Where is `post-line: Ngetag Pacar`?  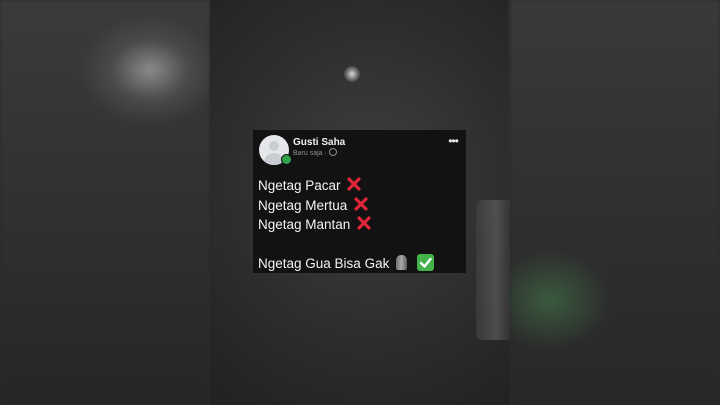
post-line: Ngetag Pacar is located at coordinates (360, 186).